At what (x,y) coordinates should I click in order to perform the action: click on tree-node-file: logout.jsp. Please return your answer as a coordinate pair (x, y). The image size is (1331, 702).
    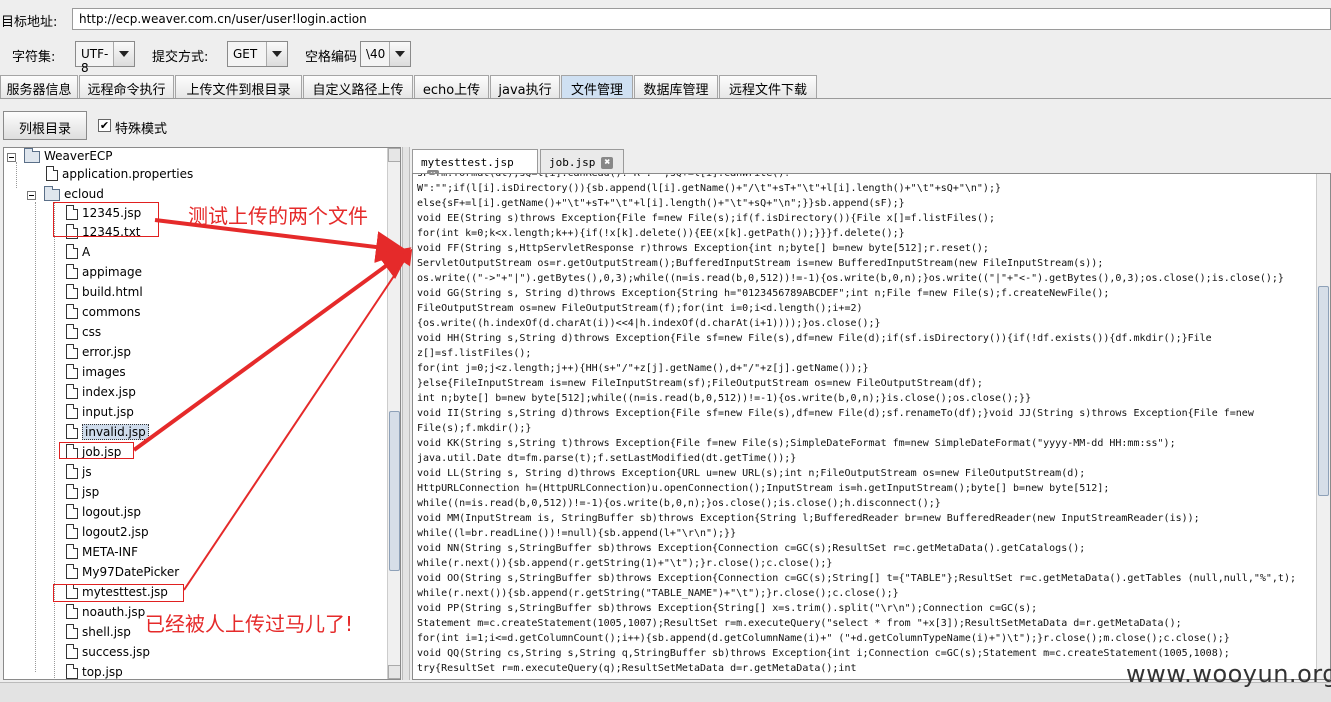
    Looking at the image, I should click on (103, 514).